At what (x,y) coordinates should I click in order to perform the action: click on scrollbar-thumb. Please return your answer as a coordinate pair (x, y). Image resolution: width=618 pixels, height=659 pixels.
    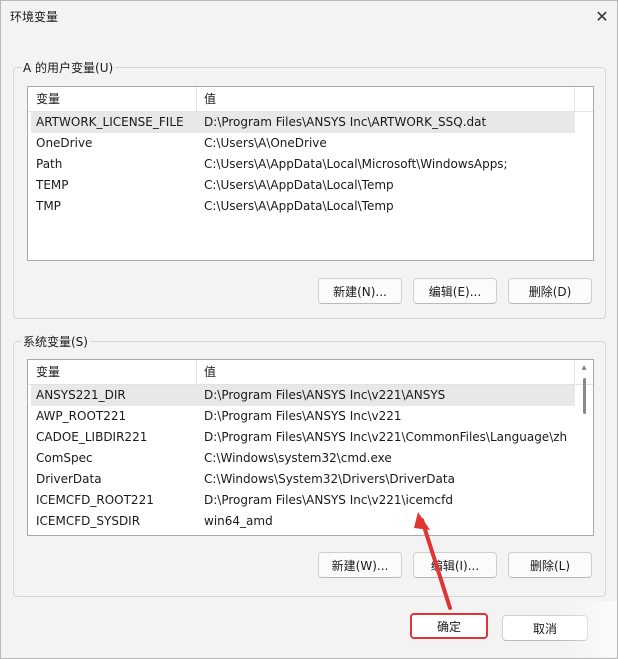
    Looking at the image, I should click on (584, 396).